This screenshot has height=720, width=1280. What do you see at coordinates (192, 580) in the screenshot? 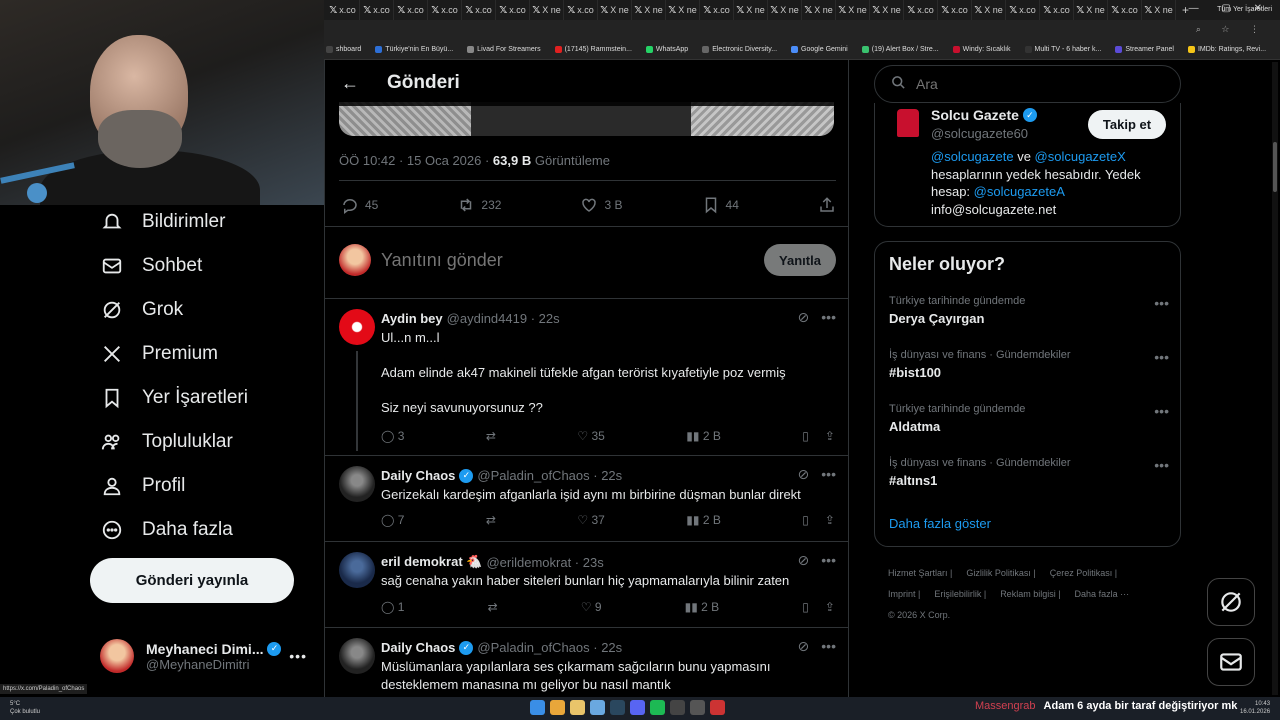
I see `post-button: Gönderi yayınla` at bounding box center [192, 580].